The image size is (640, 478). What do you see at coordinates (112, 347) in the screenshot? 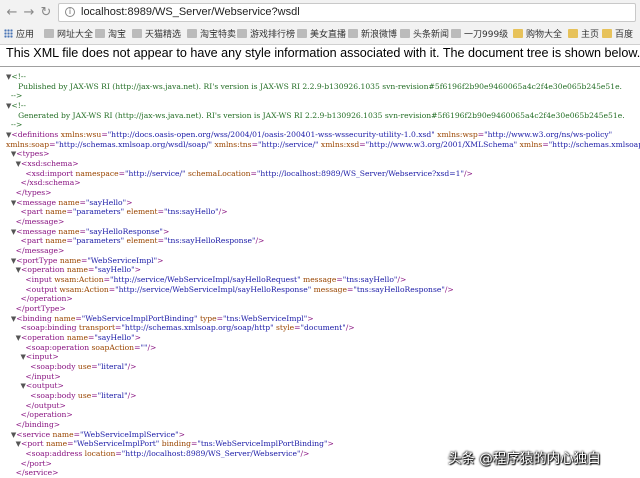
I see `xml-token: soapAction` at bounding box center [112, 347].